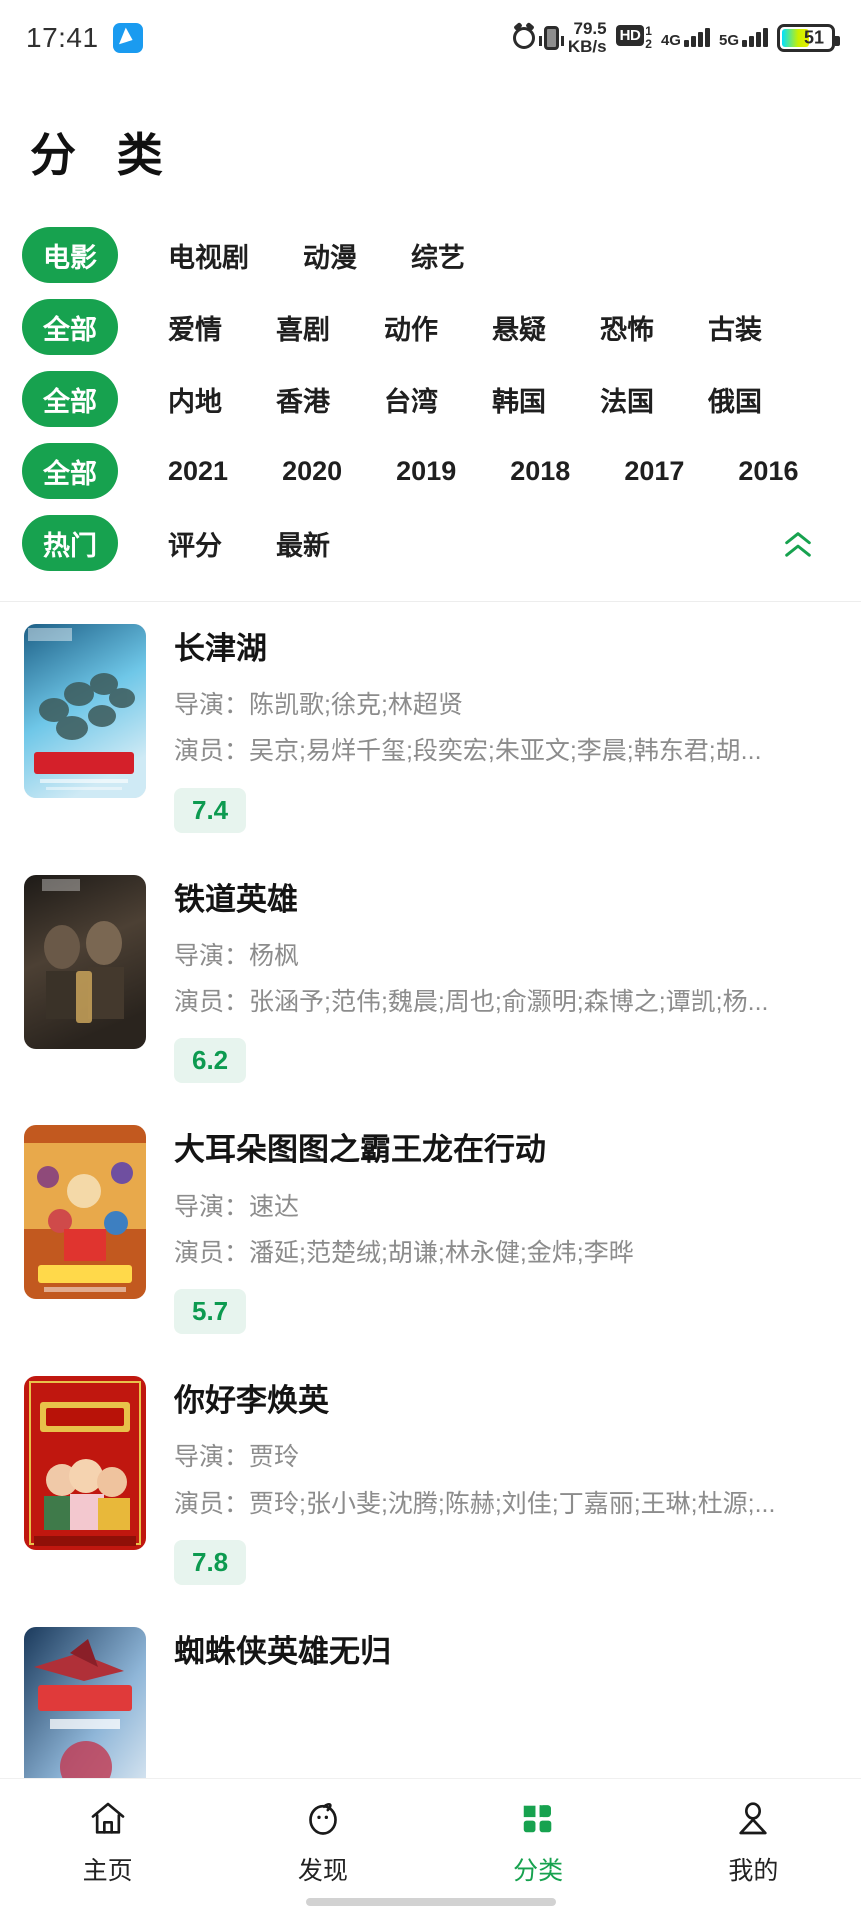 The width and height of the screenshot is (861, 1920). What do you see at coordinates (630, 35) in the screenshot?
I see `hd-label: HD` at bounding box center [630, 35].